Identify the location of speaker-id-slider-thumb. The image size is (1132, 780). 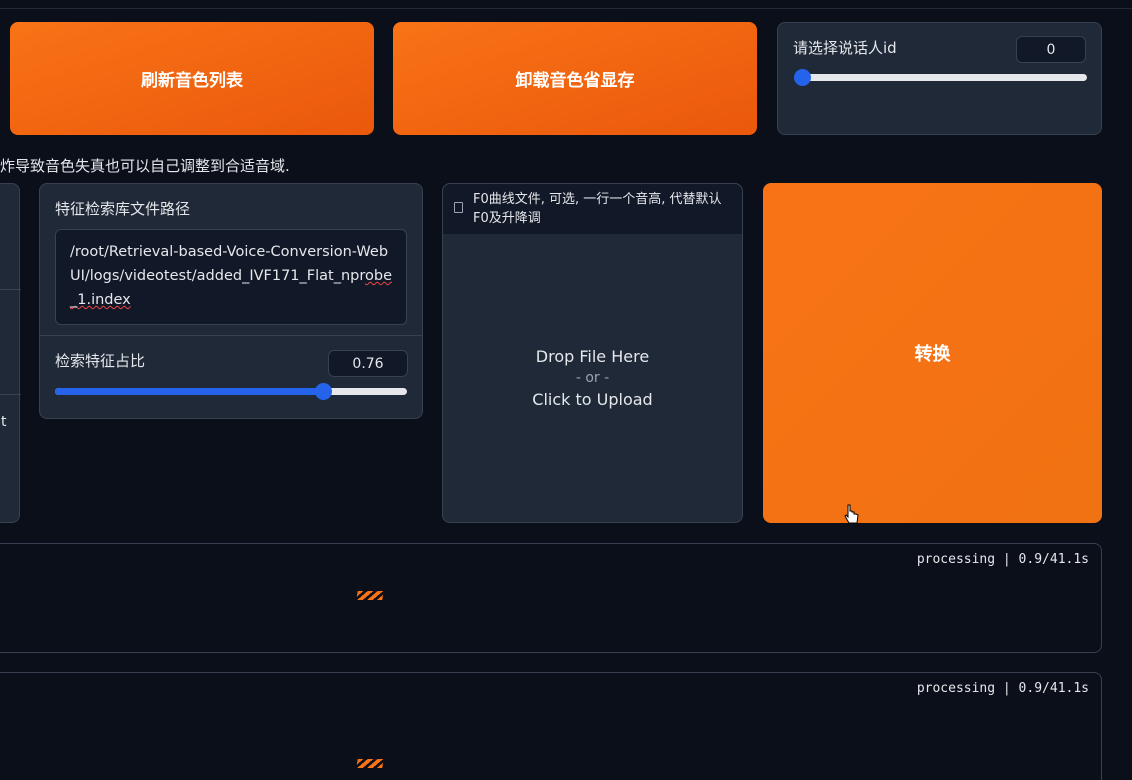
(802, 77).